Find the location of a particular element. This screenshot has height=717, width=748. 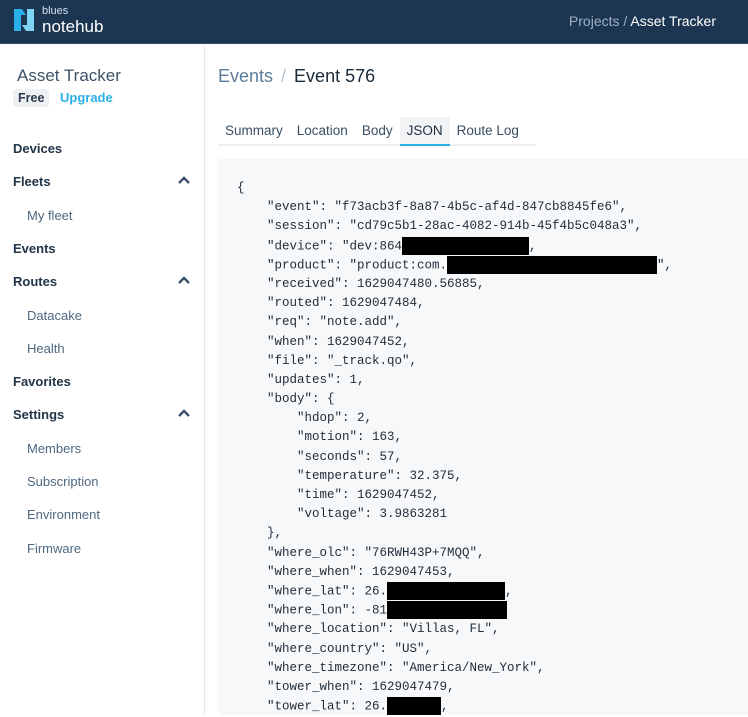

json-text: "req": "note.add", is located at coordinates (335, 322).